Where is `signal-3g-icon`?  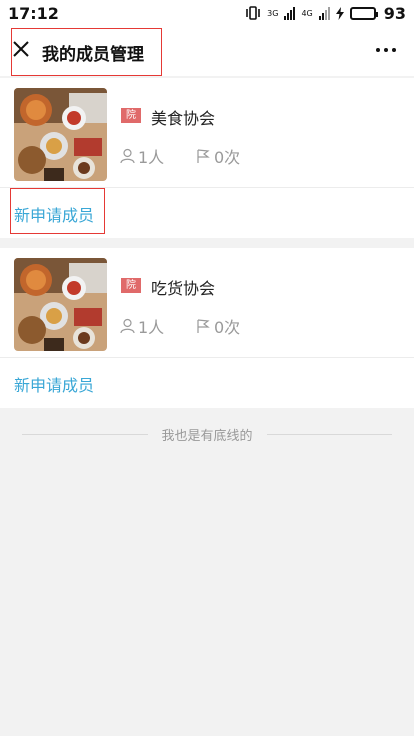 signal-3g-icon is located at coordinates (290, 13).